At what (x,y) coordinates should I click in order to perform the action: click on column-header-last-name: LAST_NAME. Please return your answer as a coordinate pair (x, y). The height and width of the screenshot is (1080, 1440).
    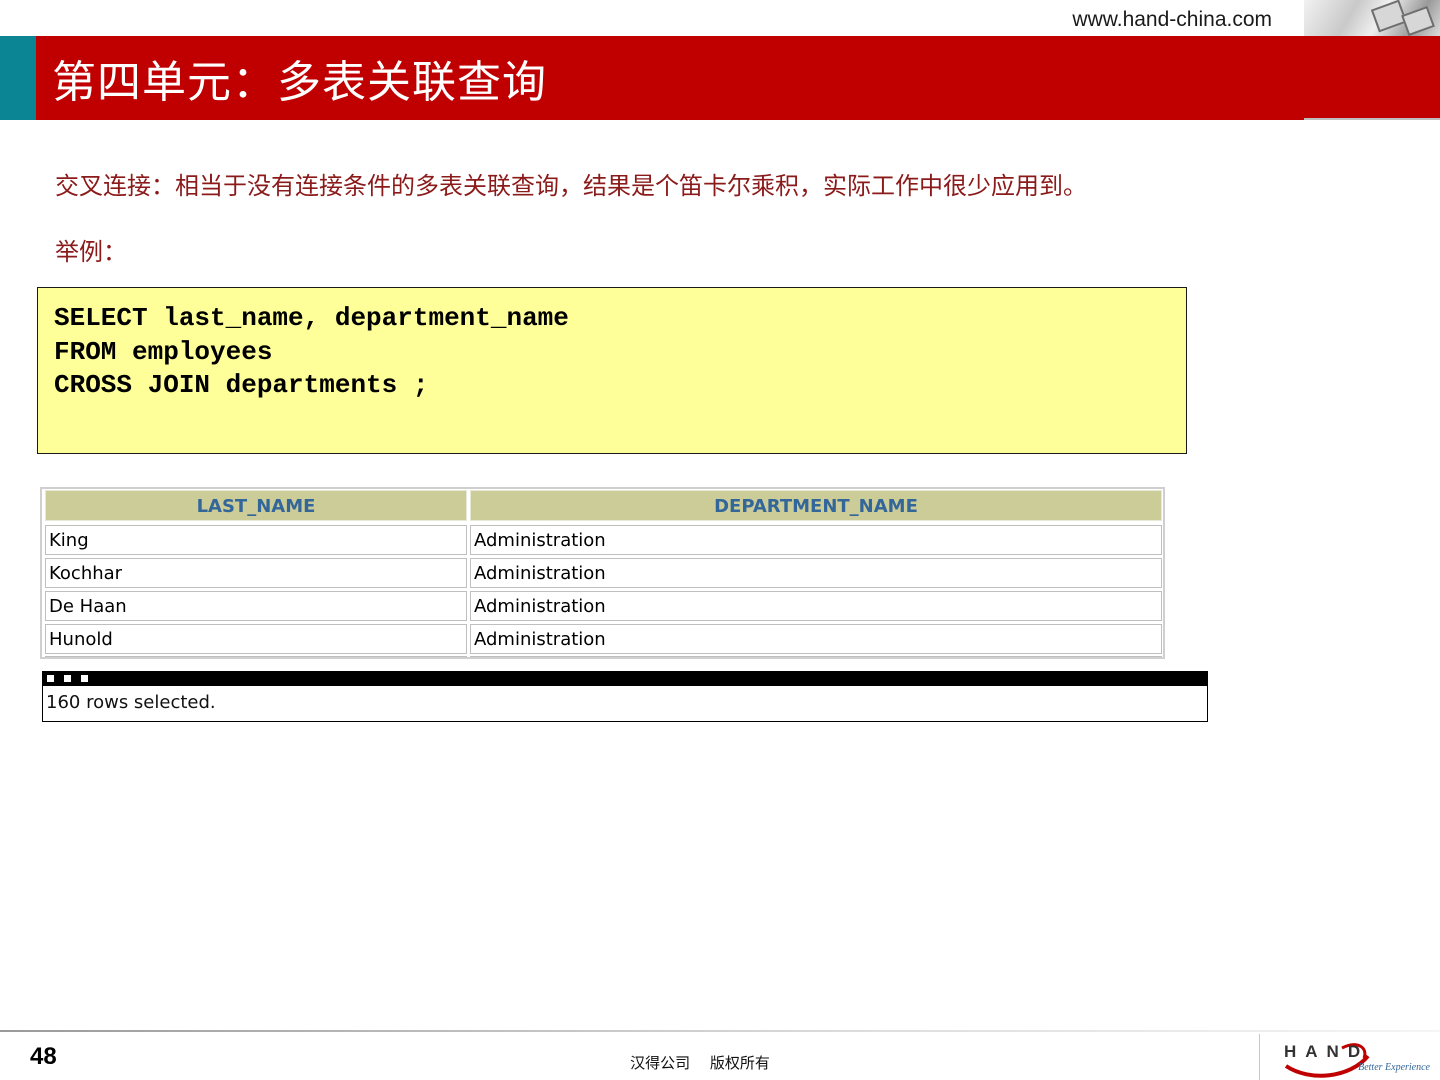
    Looking at the image, I should click on (256, 505).